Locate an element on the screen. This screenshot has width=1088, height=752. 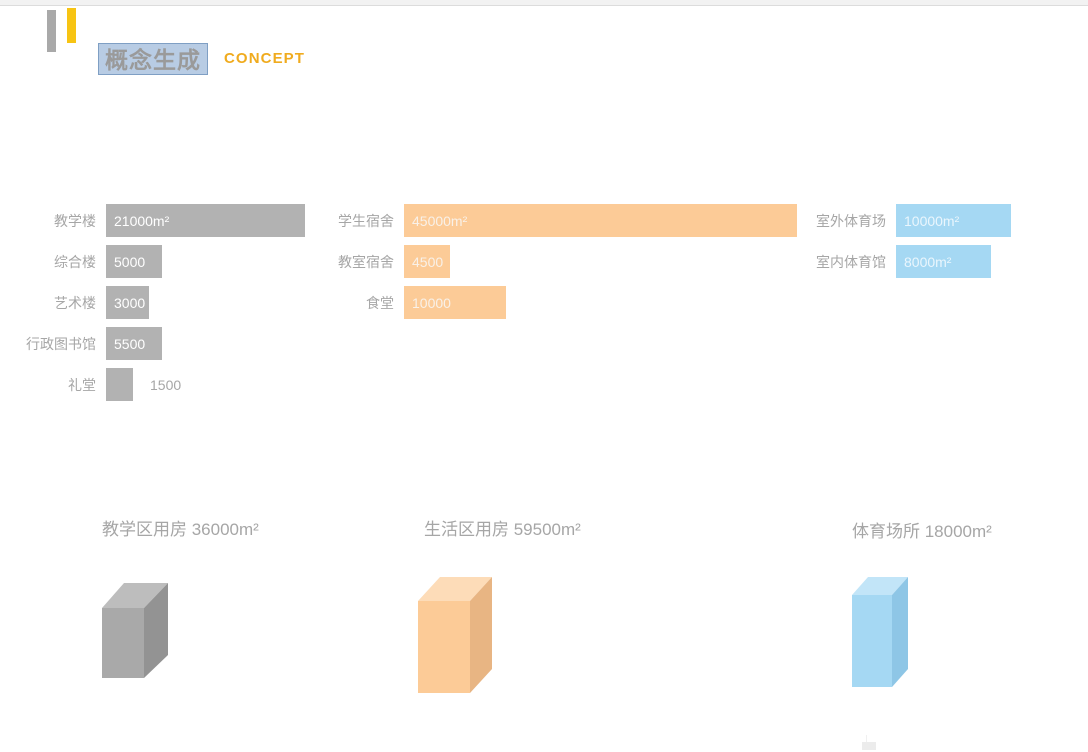
bar-group-teaching: 教学楼 21000m² 综合楼 5000 艺术楼 3000 行政图书馆 5500 is located at coordinates (152, 302).